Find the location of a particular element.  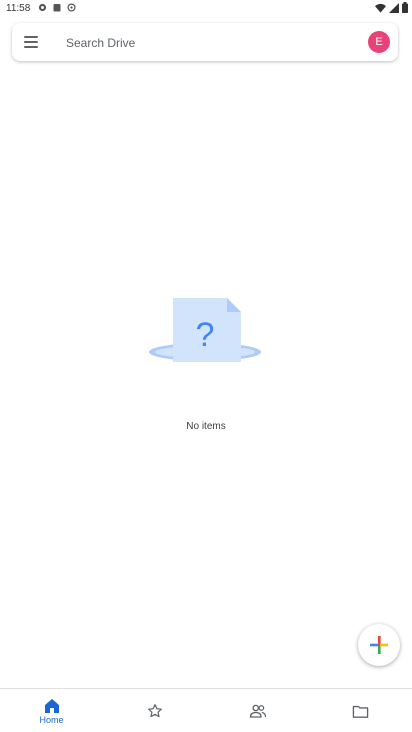

shared-people-icon is located at coordinates (257, 711).